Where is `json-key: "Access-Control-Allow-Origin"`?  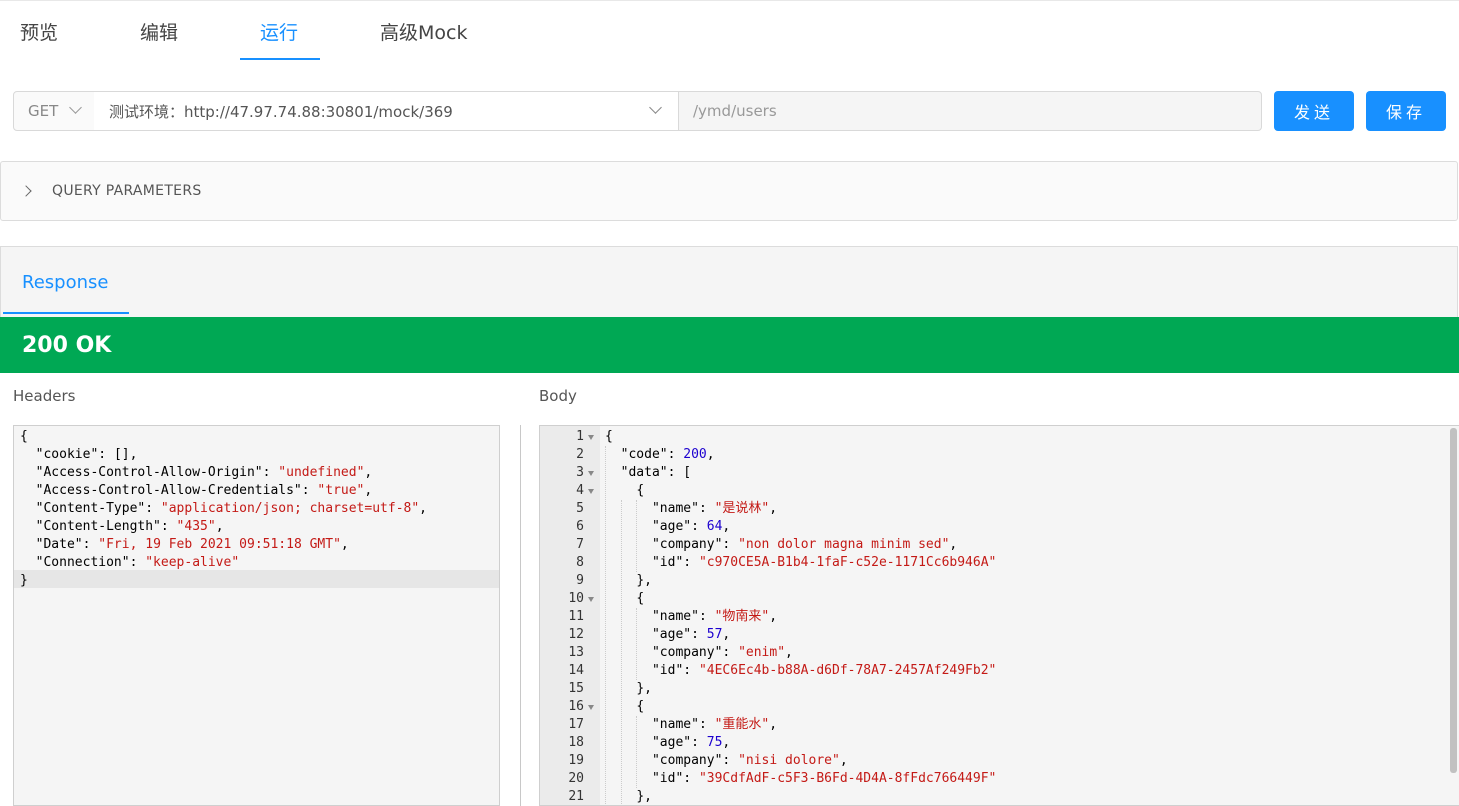 json-key: "Access-Control-Allow-Origin" is located at coordinates (149, 472).